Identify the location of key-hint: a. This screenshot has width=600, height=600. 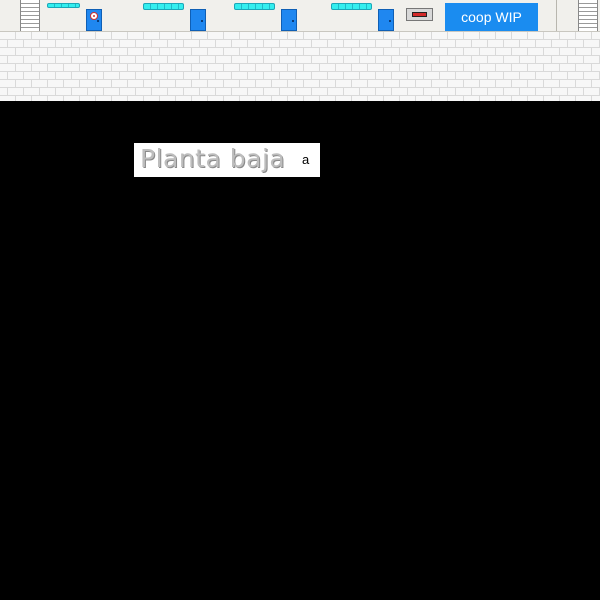
(306, 159).